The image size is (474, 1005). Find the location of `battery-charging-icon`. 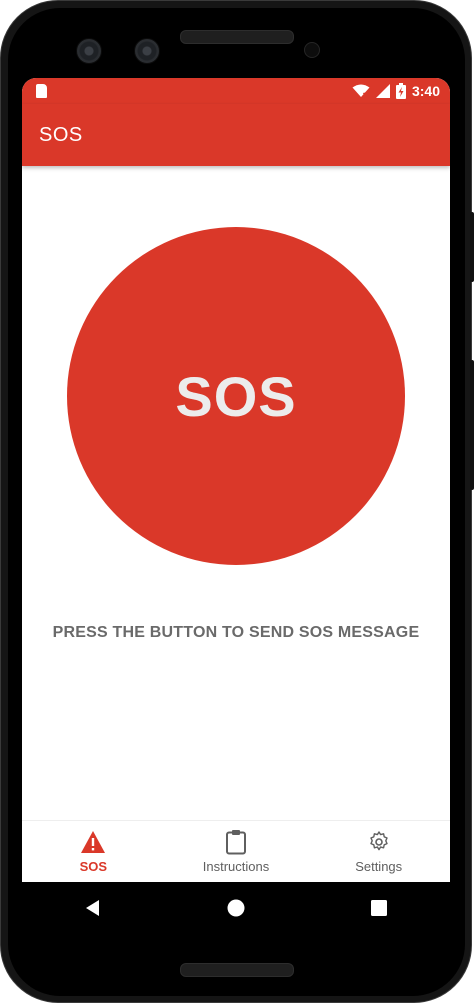

battery-charging-icon is located at coordinates (400, 91).